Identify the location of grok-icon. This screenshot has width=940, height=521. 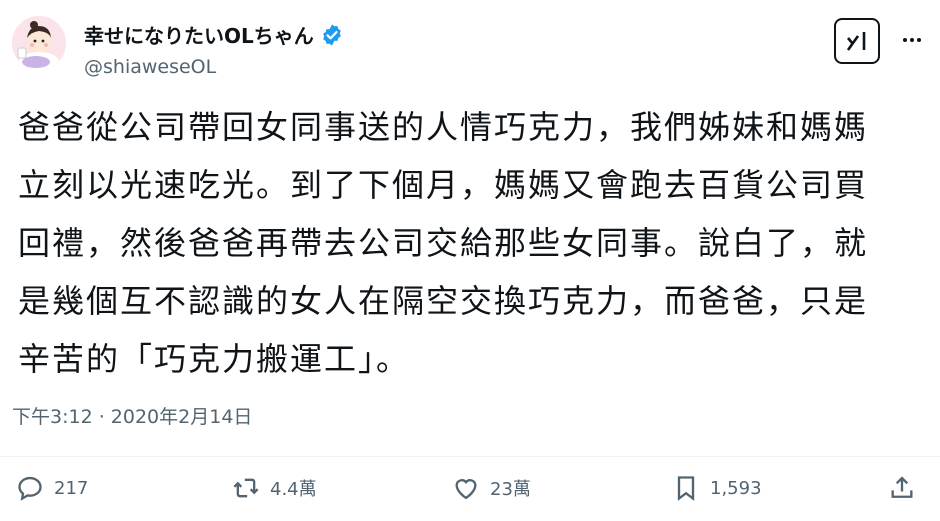
(856, 41).